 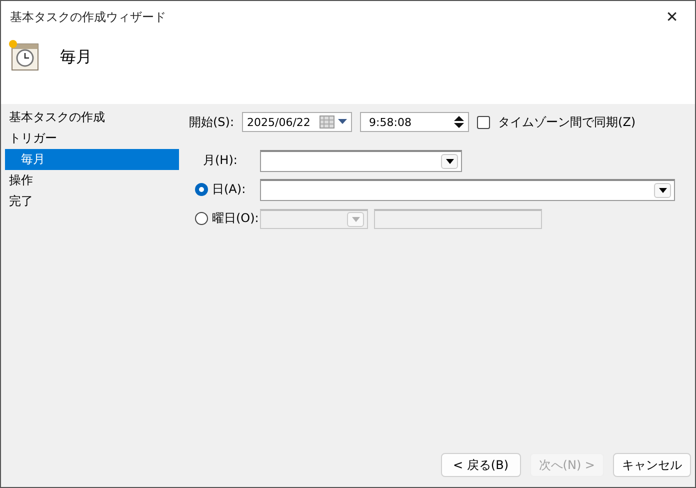 I want to click on date-field: 2025/06/22, so click(x=297, y=122).